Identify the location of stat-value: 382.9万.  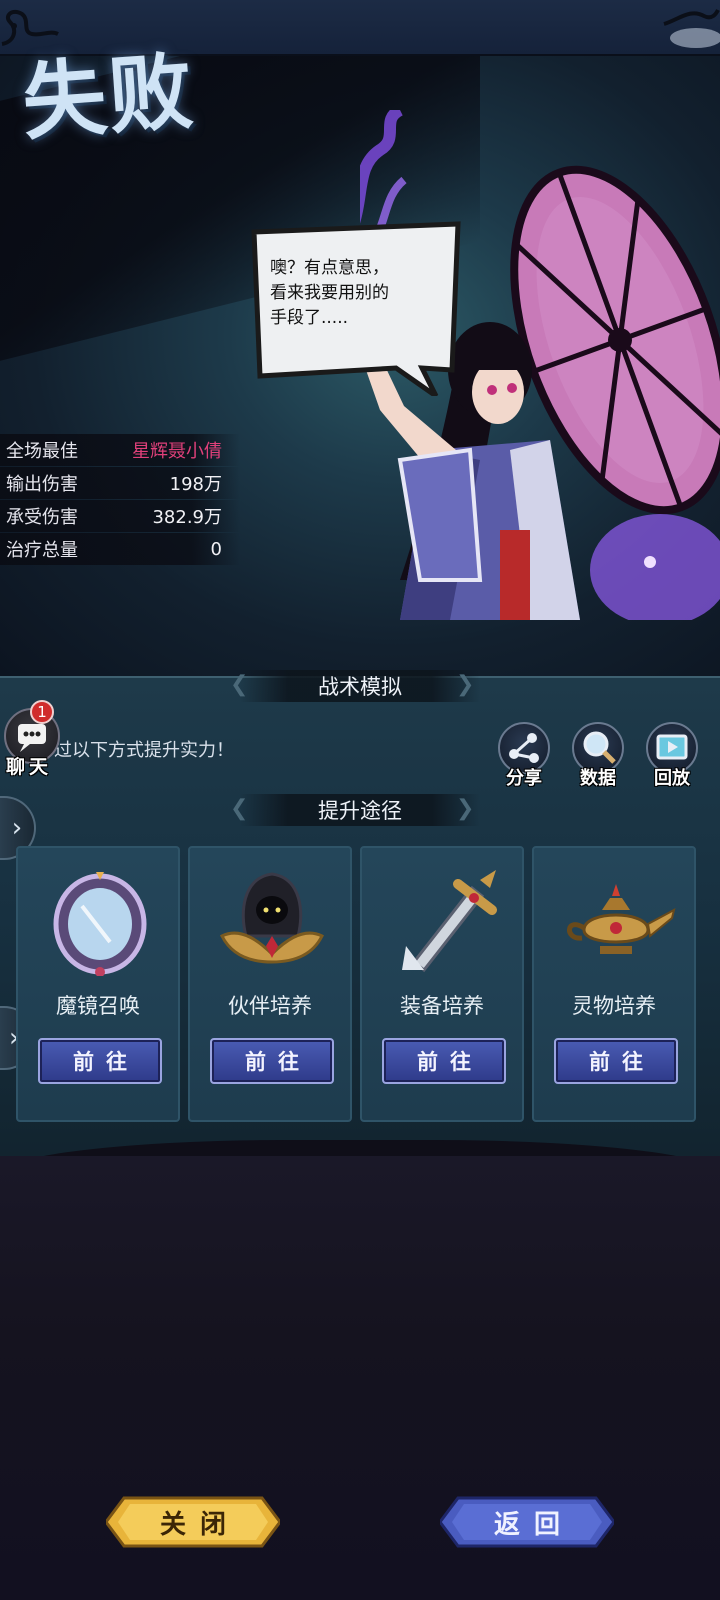
(187, 517).